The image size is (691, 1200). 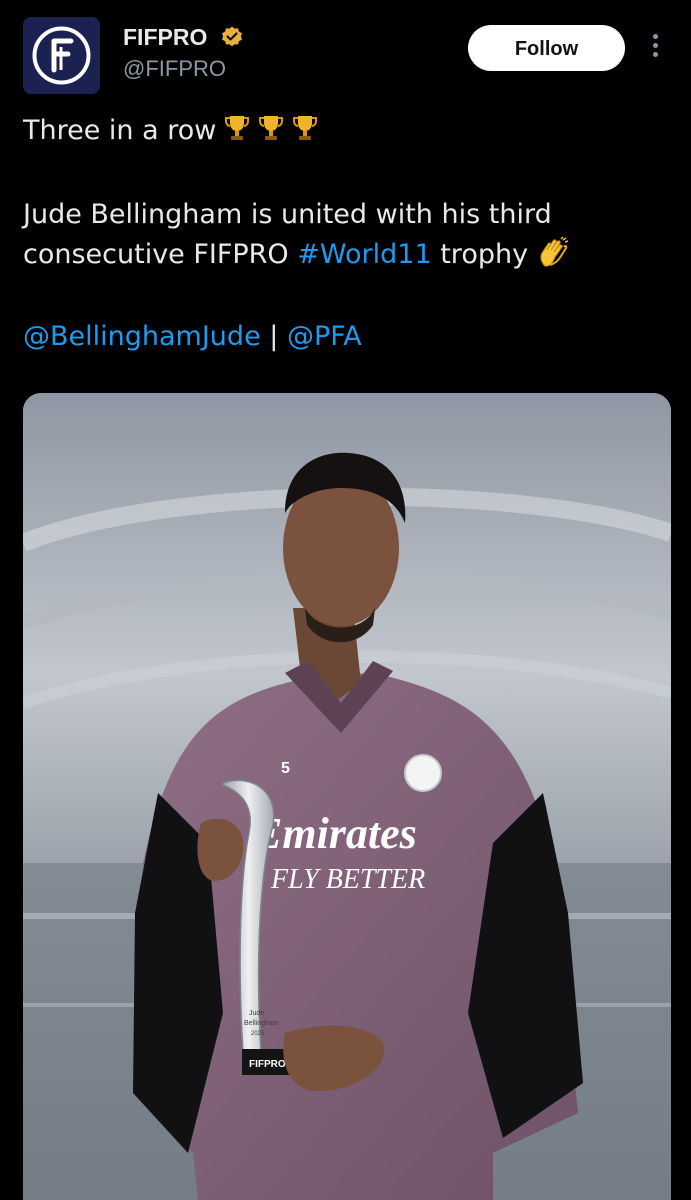 What do you see at coordinates (165, 37) in the screenshot?
I see `author-display-name: FIFPRO` at bounding box center [165, 37].